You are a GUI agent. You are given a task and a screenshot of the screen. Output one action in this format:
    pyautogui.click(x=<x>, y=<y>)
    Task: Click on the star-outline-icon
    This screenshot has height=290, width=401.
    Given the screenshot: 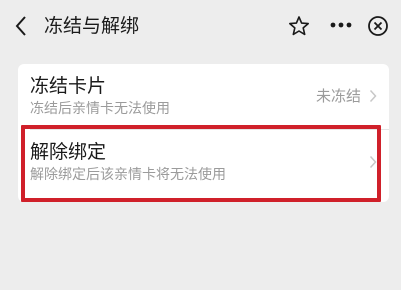 What is the action you would take?
    pyautogui.click(x=299, y=26)
    